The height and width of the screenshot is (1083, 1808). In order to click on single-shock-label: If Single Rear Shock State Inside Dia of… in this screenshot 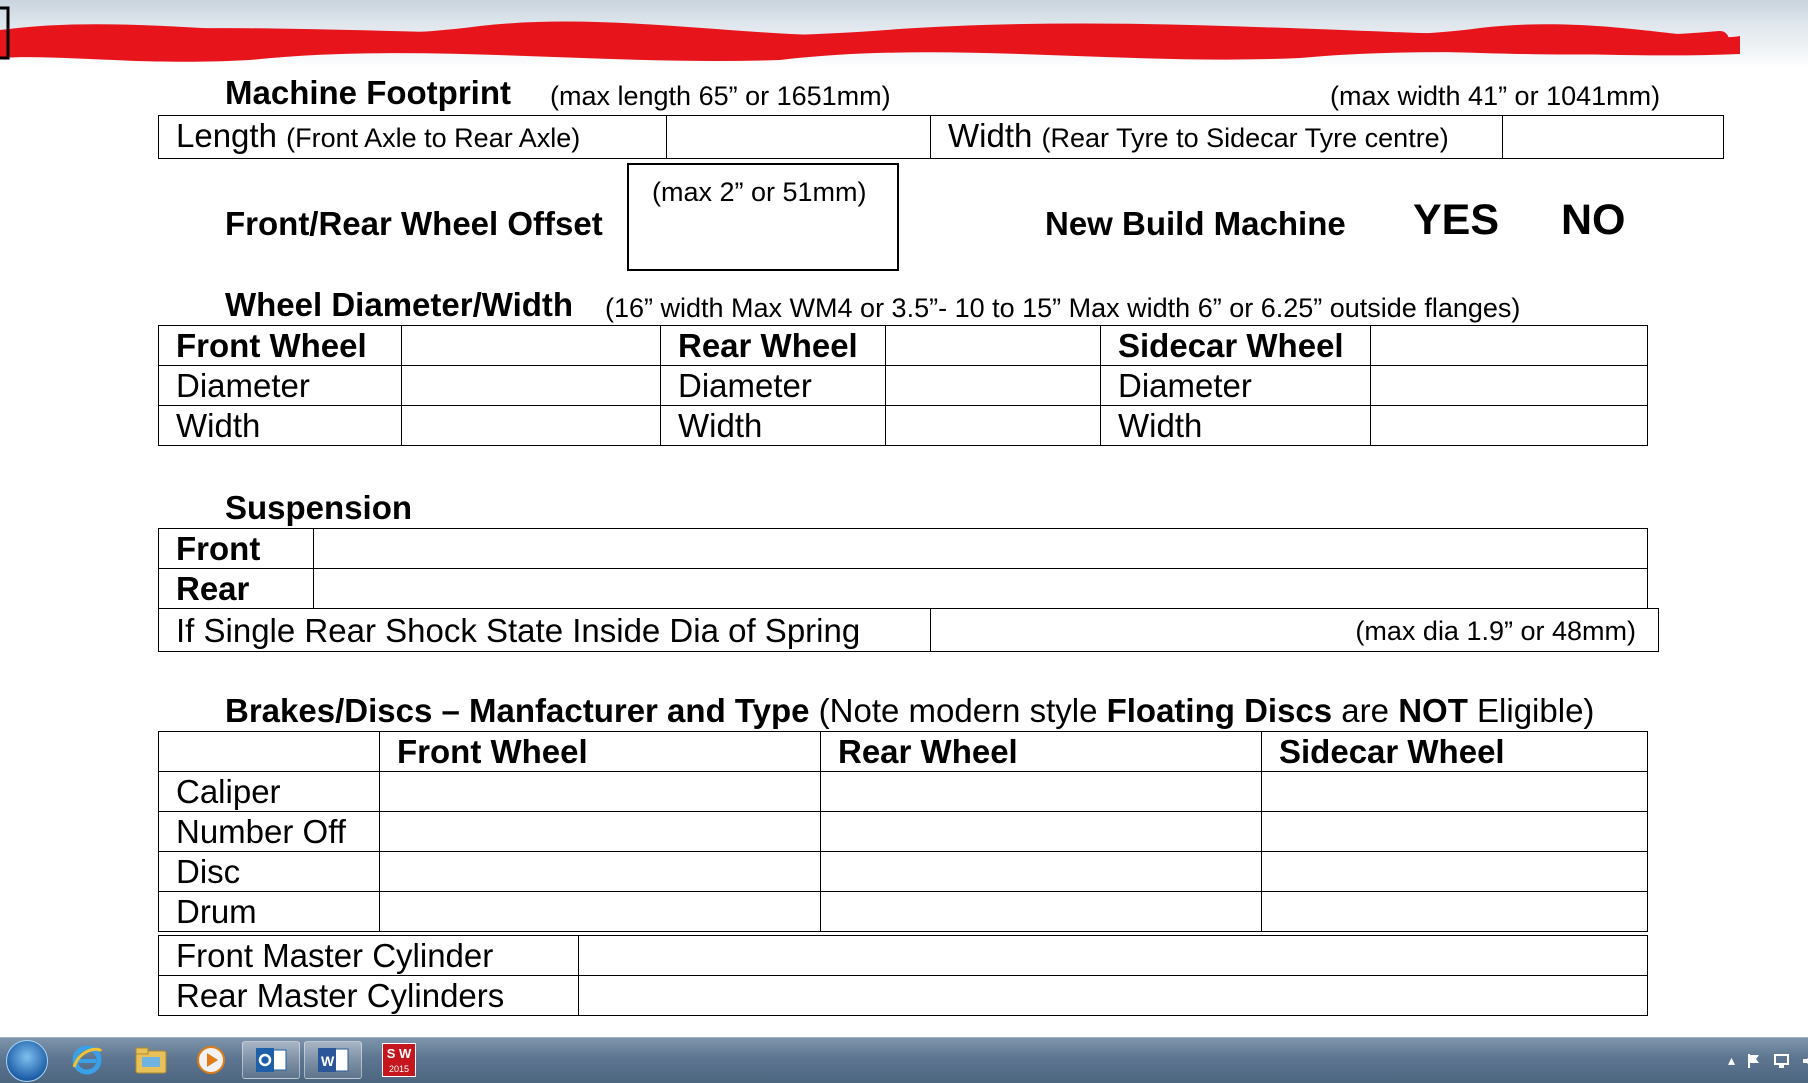, I will do `click(544, 630)`.